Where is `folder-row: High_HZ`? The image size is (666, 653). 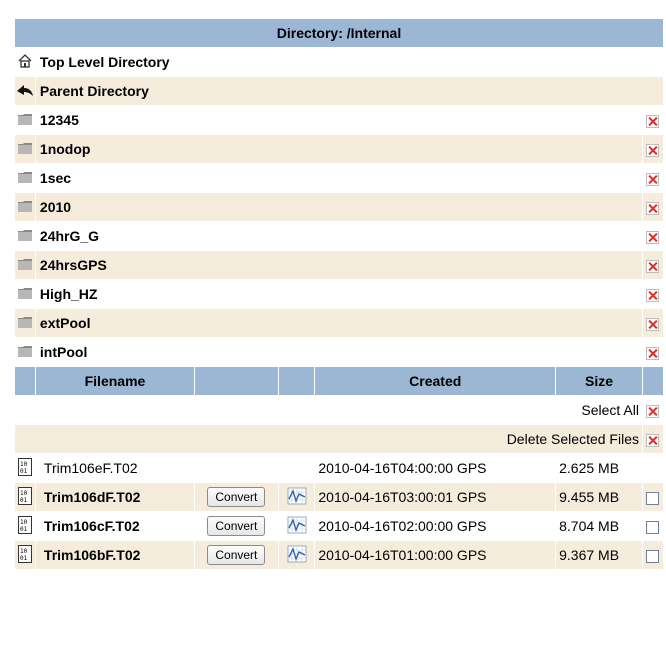 folder-row: High_HZ is located at coordinates (339, 294).